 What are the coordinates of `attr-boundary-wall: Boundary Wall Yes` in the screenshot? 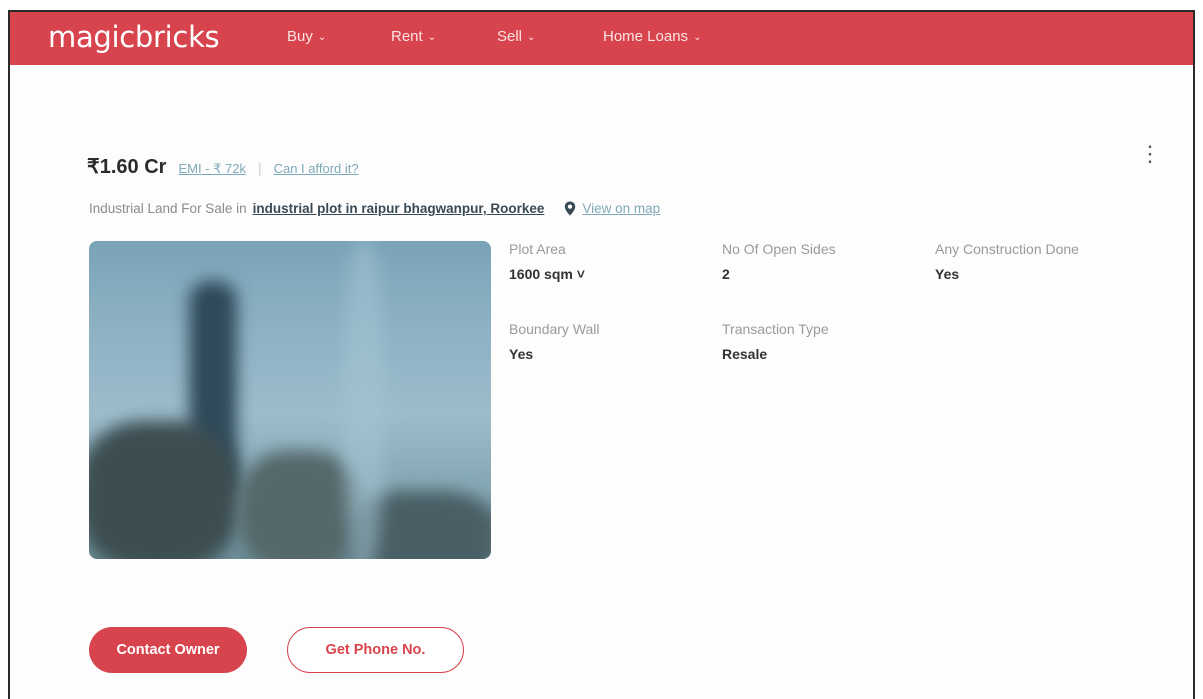 It's located at (554, 341).